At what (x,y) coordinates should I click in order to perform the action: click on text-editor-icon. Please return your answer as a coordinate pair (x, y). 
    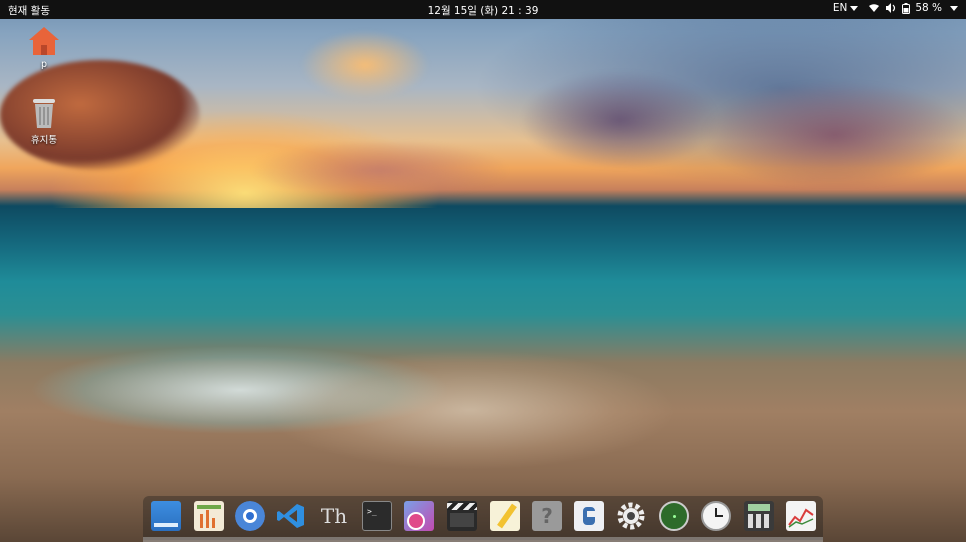
    Looking at the image, I should click on (505, 516).